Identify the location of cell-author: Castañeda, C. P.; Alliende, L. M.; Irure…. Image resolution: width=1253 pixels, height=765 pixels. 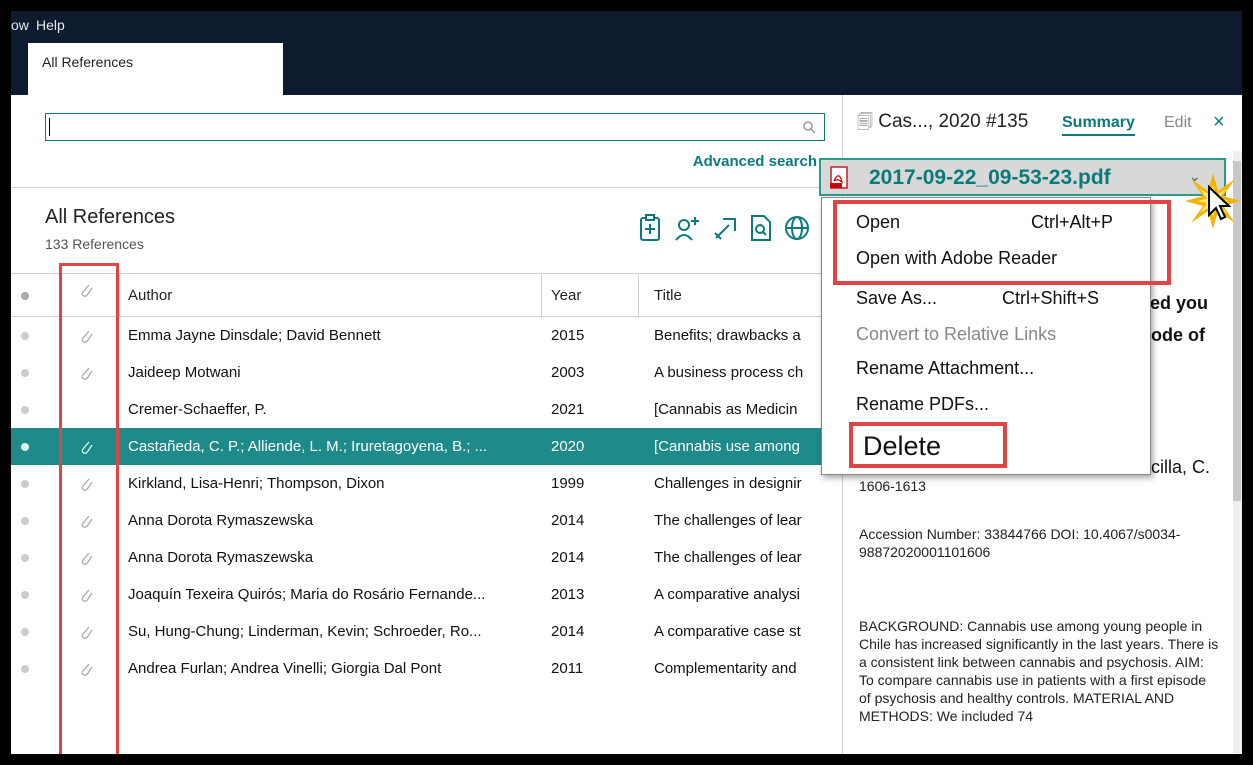
(308, 446).